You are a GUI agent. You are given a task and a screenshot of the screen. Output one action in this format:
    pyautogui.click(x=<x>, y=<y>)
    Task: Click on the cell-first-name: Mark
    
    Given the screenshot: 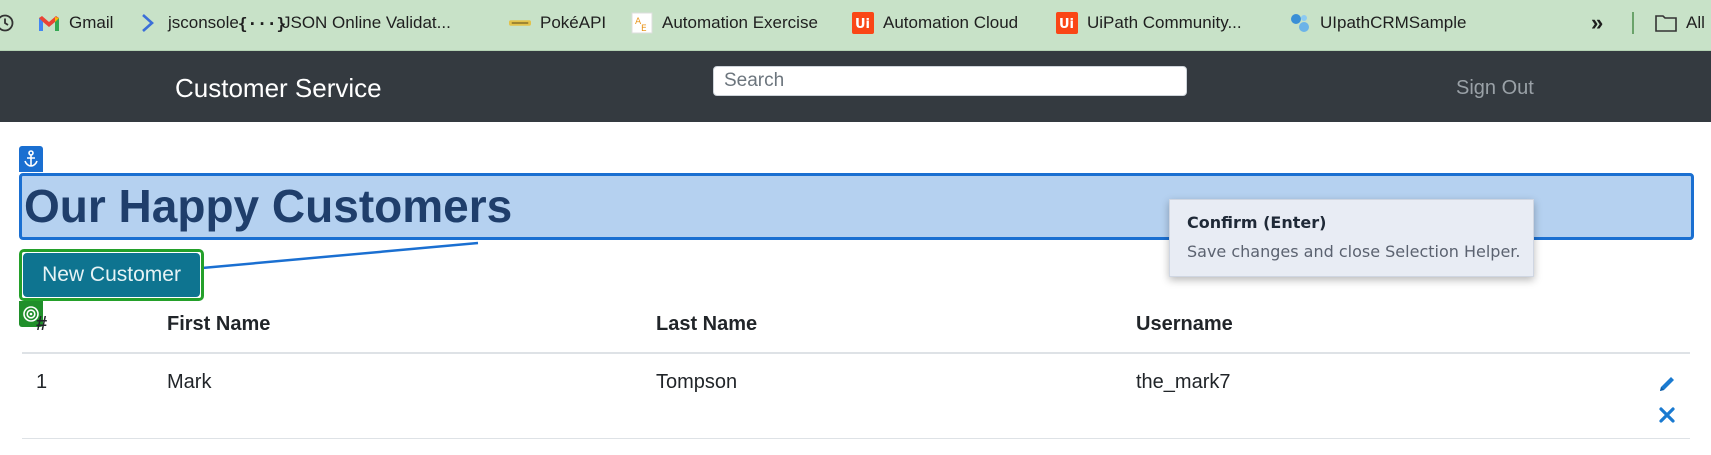 What is the action you would take?
    pyautogui.click(x=189, y=382)
    